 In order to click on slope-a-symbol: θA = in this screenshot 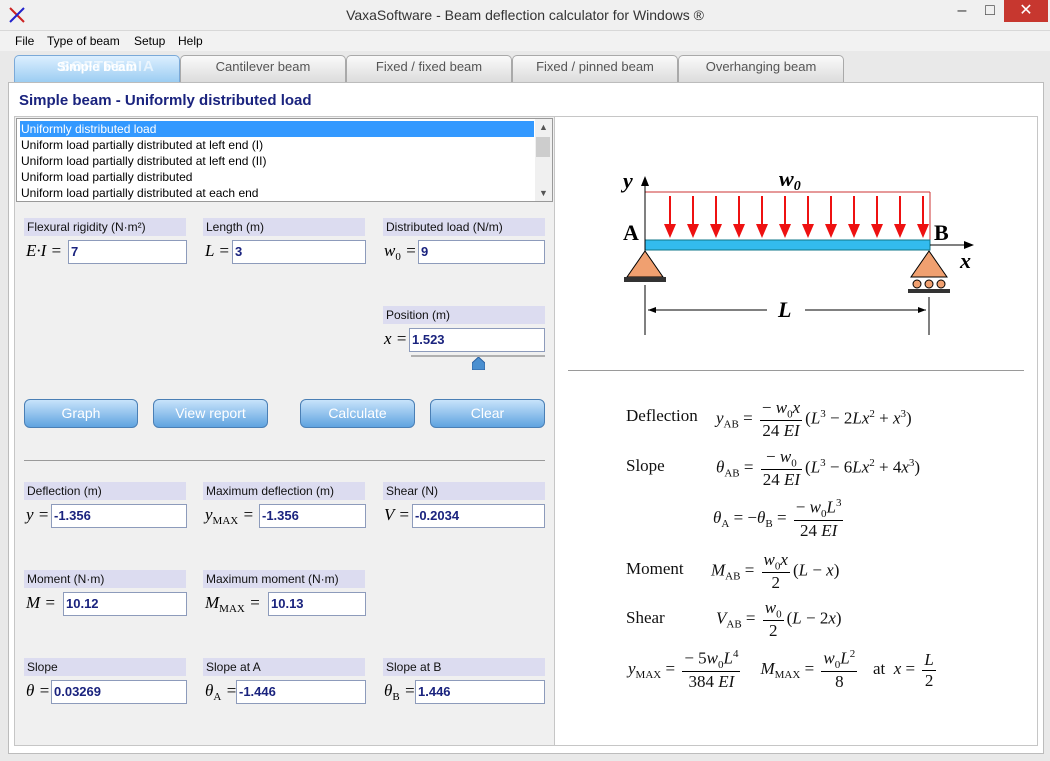, I will do `click(221, 692)`.